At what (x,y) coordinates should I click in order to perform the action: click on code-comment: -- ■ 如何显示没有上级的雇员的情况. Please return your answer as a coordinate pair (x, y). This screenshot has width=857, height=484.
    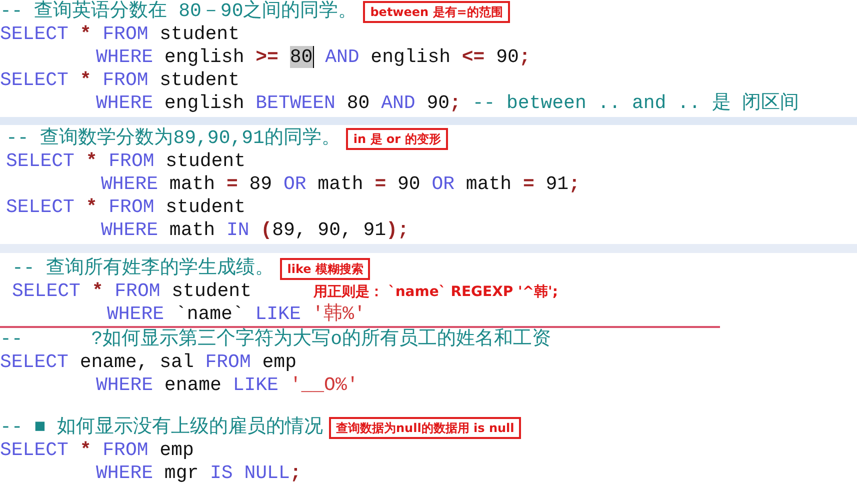
    Looking at the image, I should click on (162, 427).